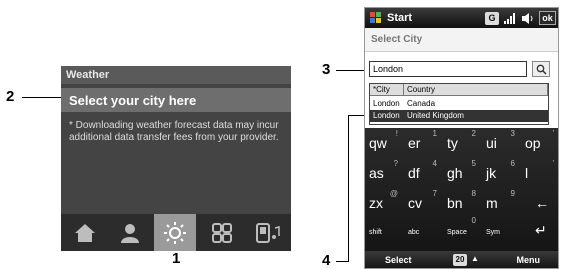 The width and height of the screenshot is (562, 269). Describe the element at coordinates (520, 18) in the screenshot. I see `status-icons: G ok` at that location.